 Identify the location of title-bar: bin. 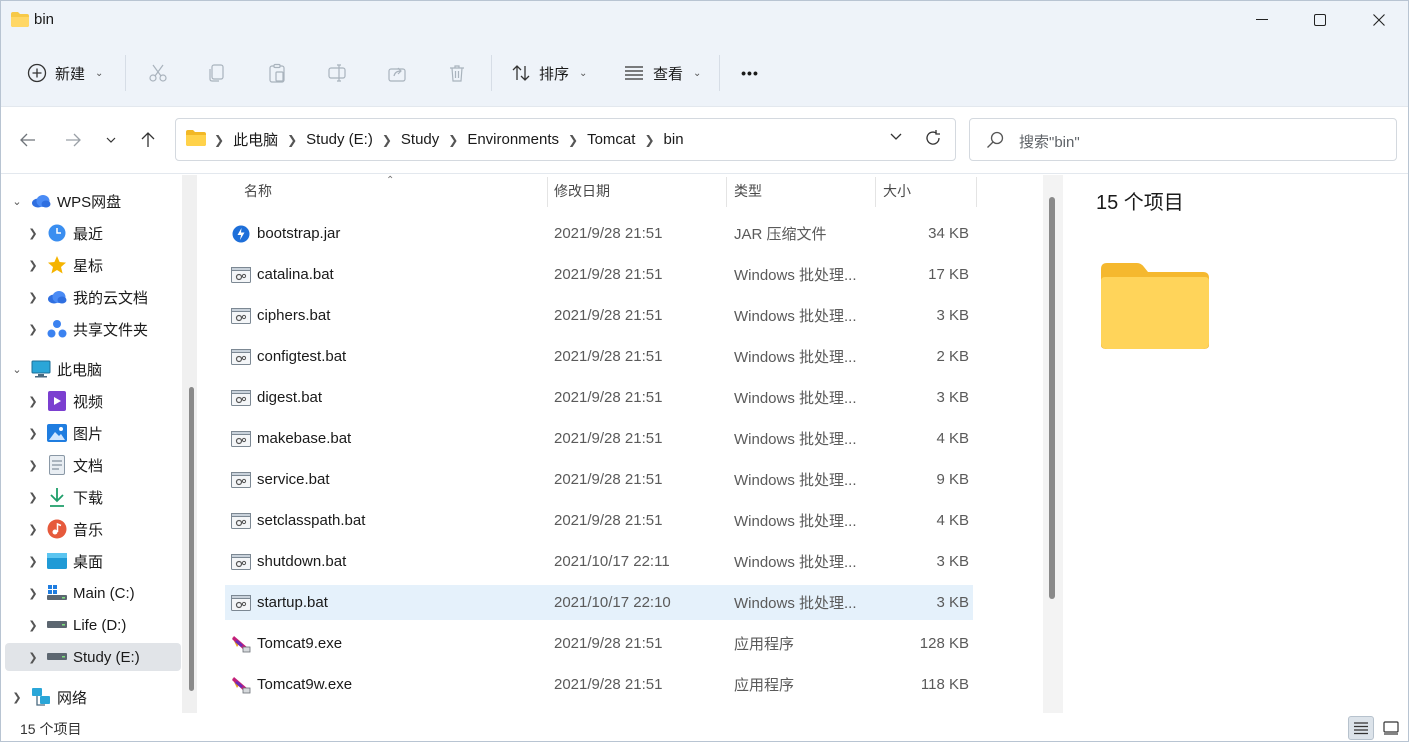
(704, 20).